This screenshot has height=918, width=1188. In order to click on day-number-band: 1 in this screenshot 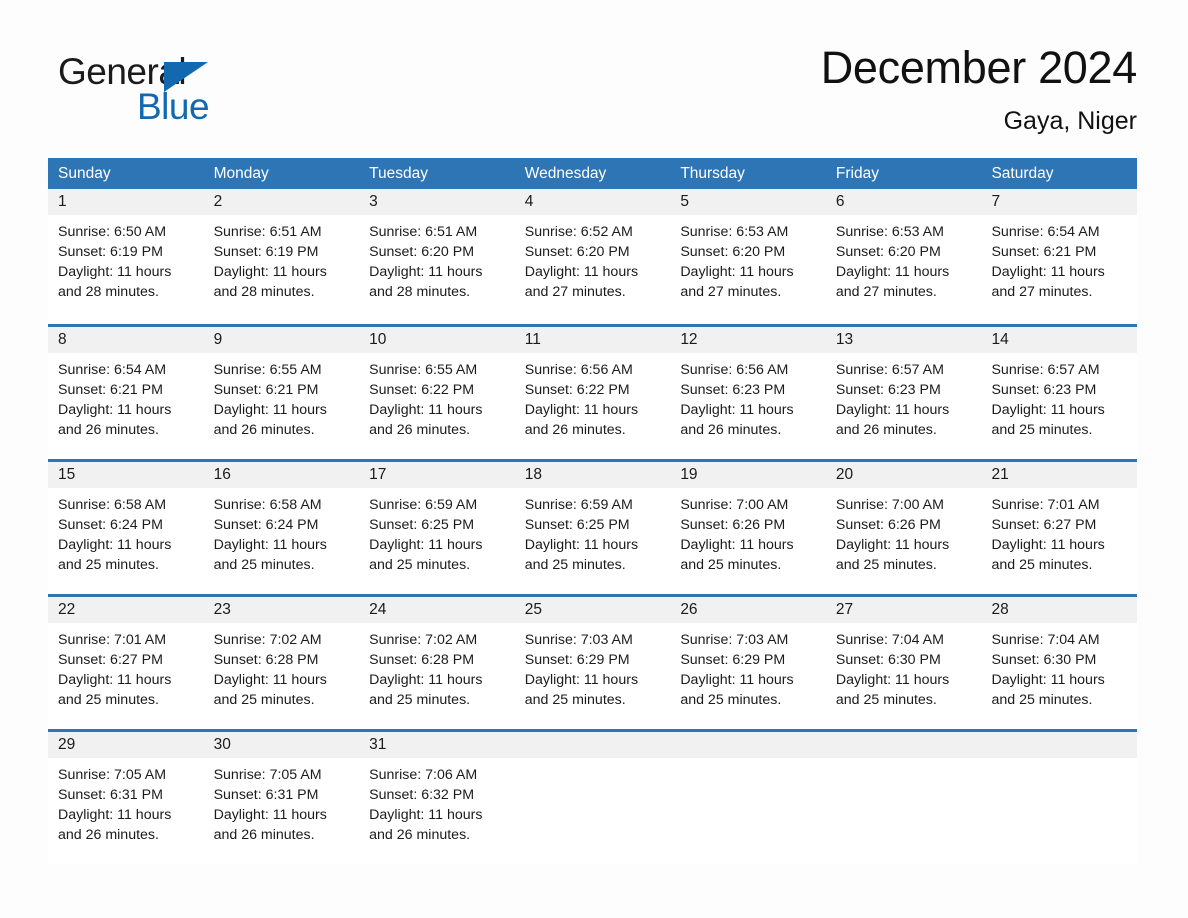, I will do `click(126, 202)`.